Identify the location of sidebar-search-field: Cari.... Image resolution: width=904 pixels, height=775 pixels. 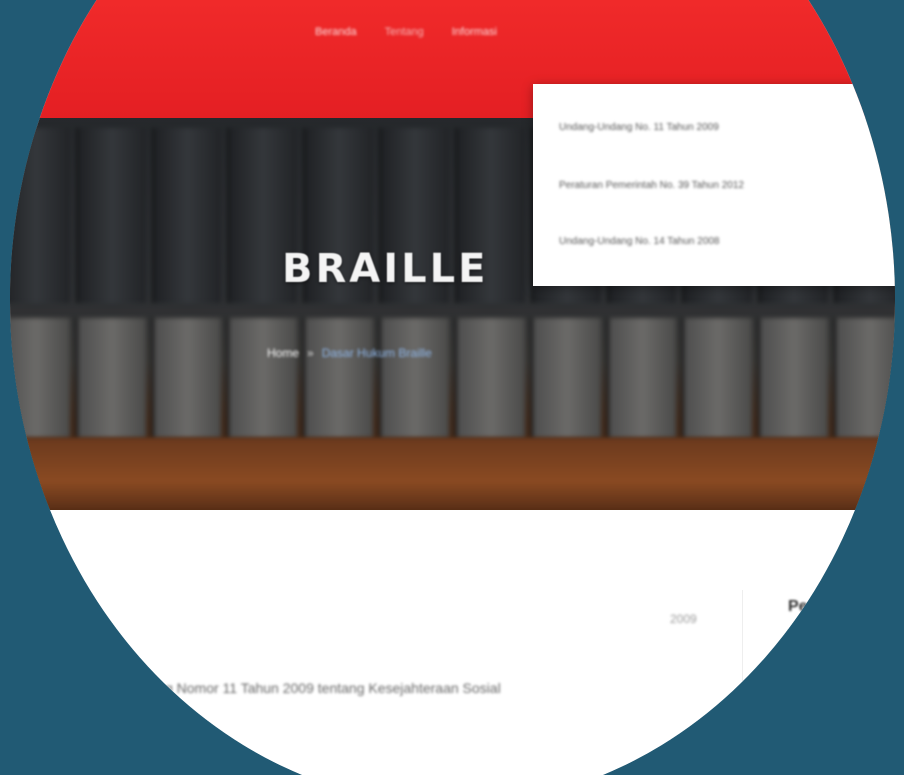
(802, 692).